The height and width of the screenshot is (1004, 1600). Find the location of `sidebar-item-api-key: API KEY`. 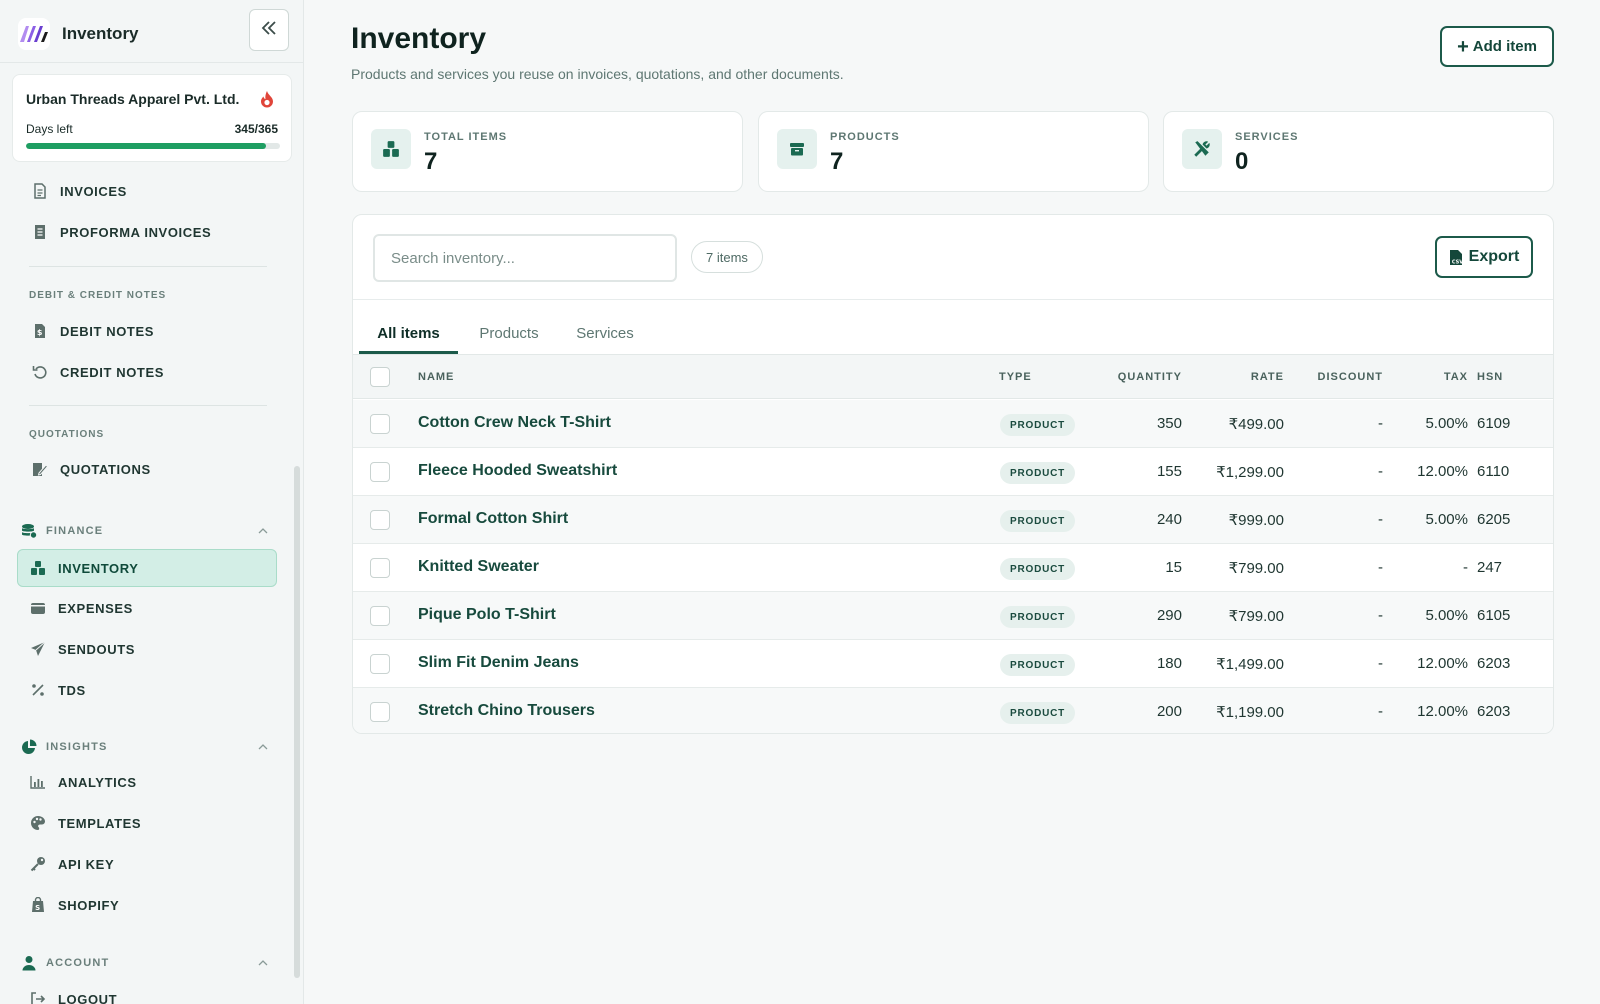

sidebar-item-api-key: API KEY is located at coordinates (148, 864).